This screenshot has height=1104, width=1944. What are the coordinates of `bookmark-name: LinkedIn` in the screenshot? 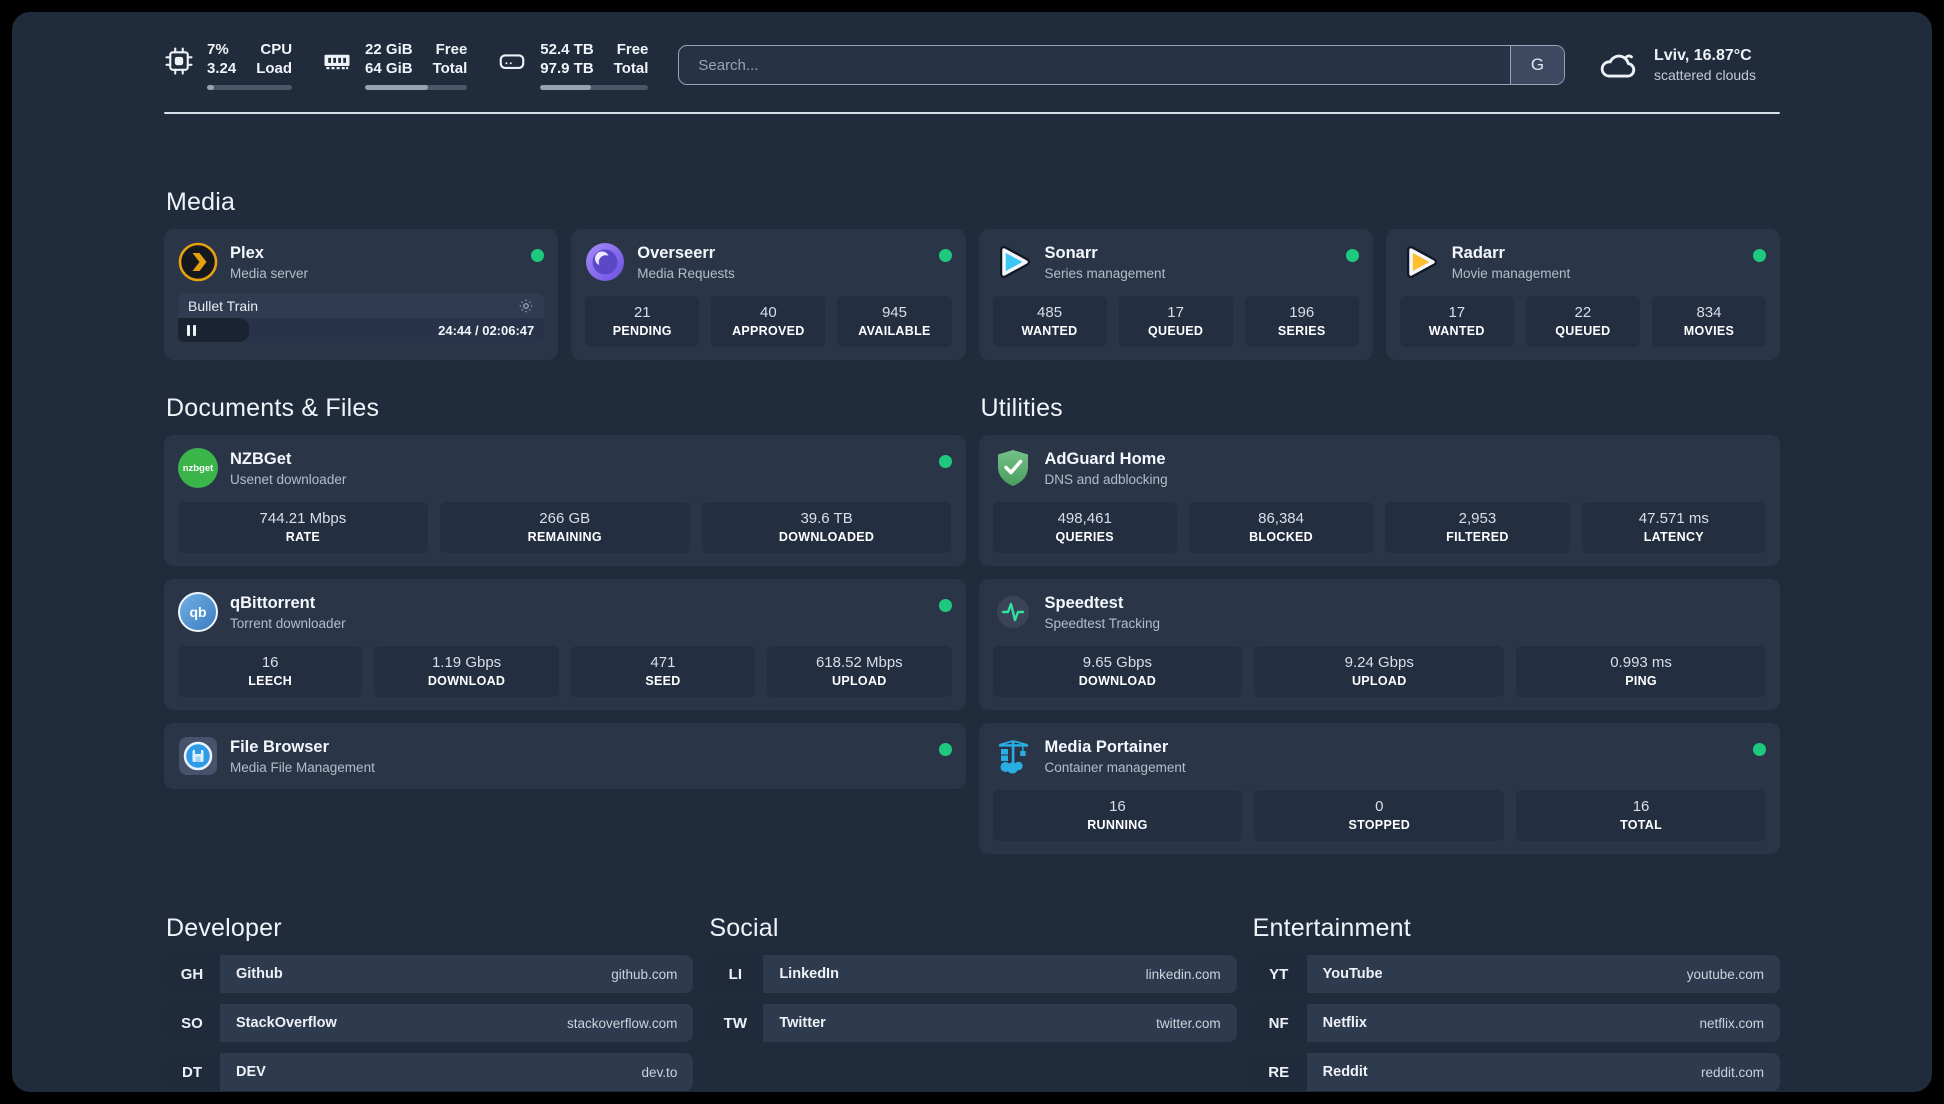 It's located at (809, 974).